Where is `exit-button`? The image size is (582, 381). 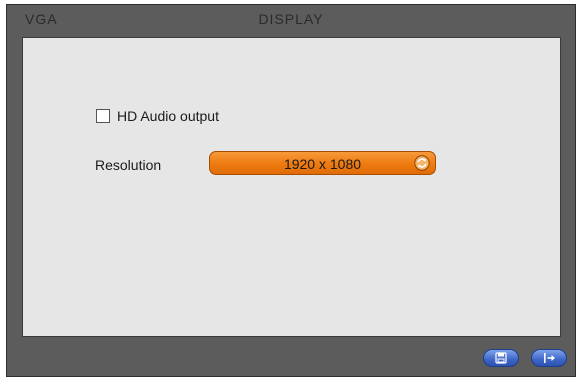 exit-button is located at coordinates (549, 358).